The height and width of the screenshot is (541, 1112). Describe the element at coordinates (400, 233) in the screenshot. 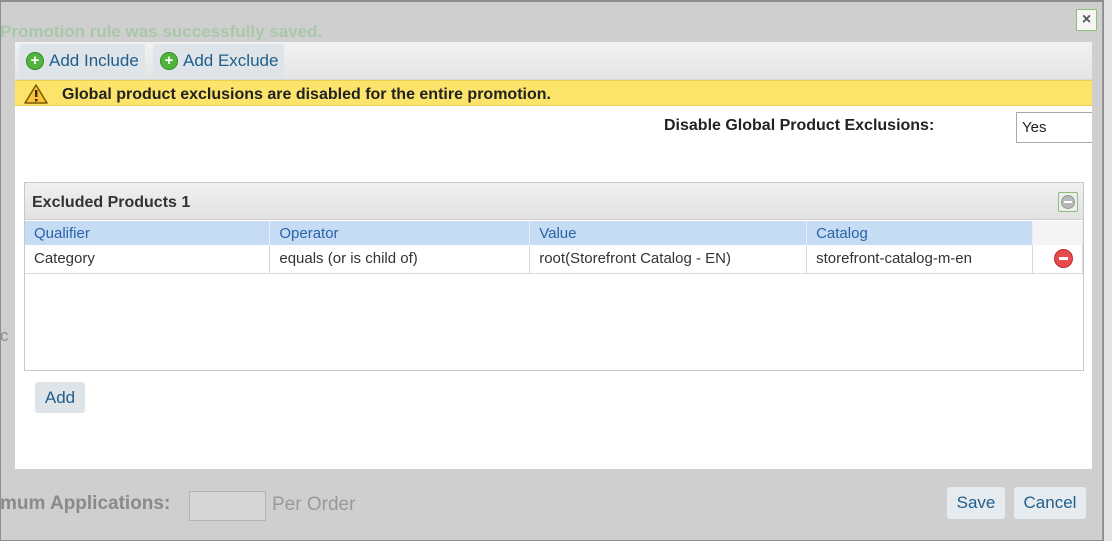

I see `column-header-operator: Operator` at that location.